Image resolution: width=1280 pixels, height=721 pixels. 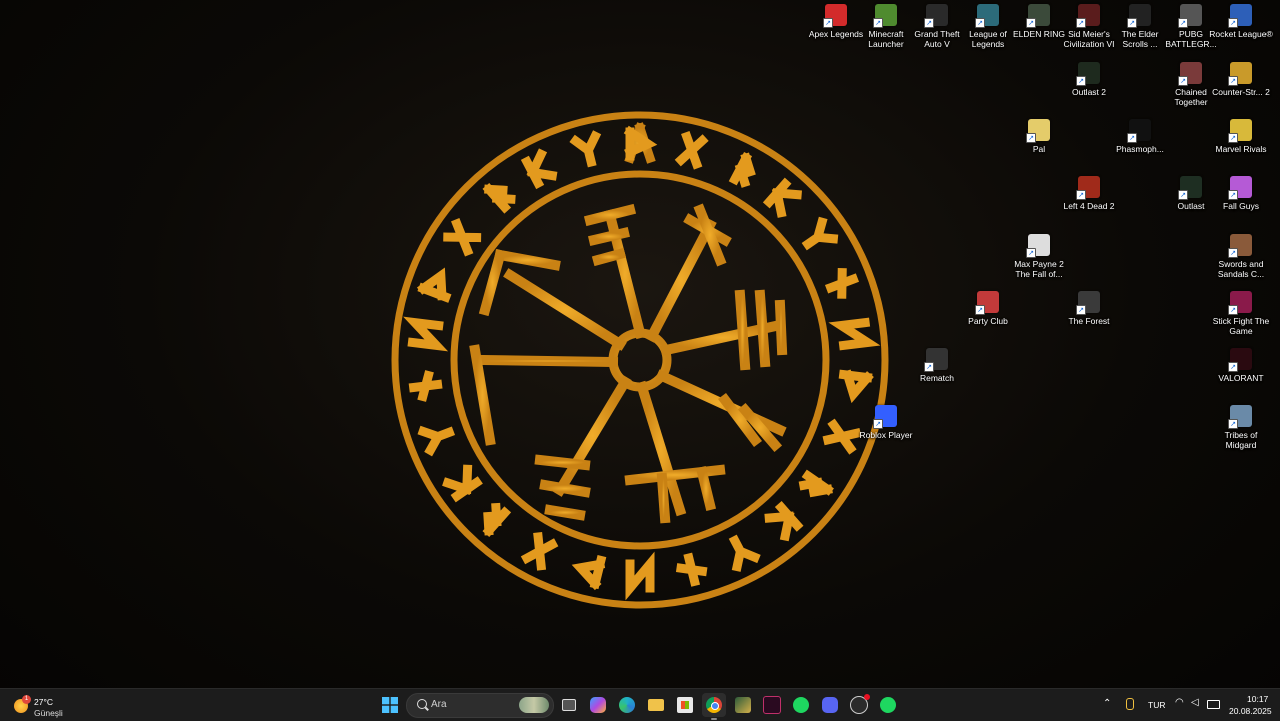 What do you see at coordinates (1241, 206) in the screenshot?
I see `desktop-shortcut-label: Fall Guys` at bounding box center [1241, 206].